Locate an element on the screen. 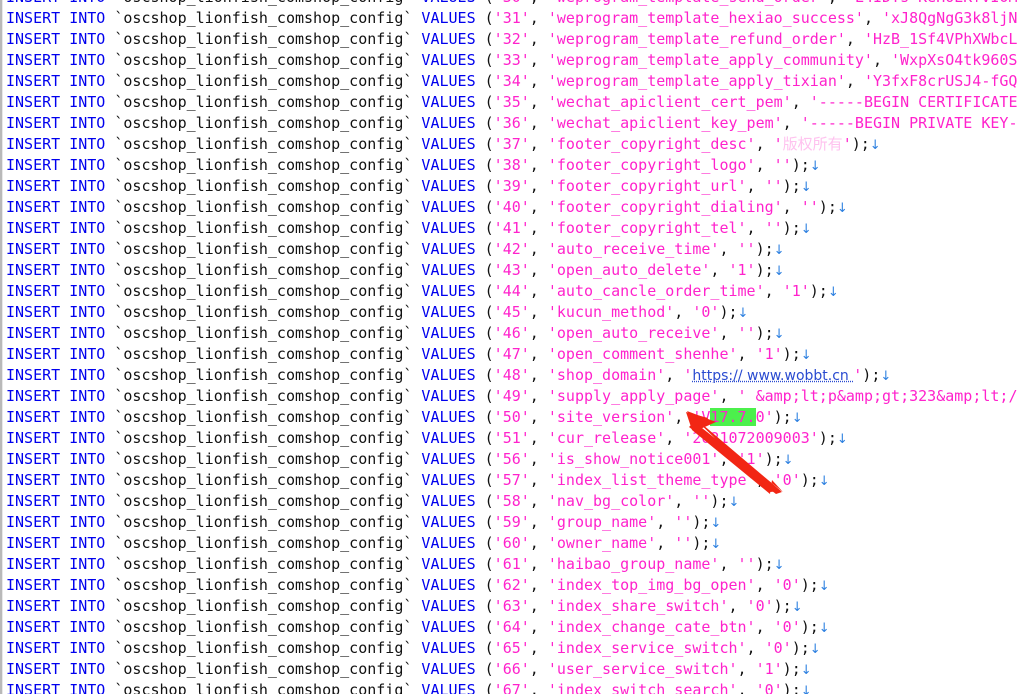  sql-row-id: '49' is located at coordinates (511, 396).